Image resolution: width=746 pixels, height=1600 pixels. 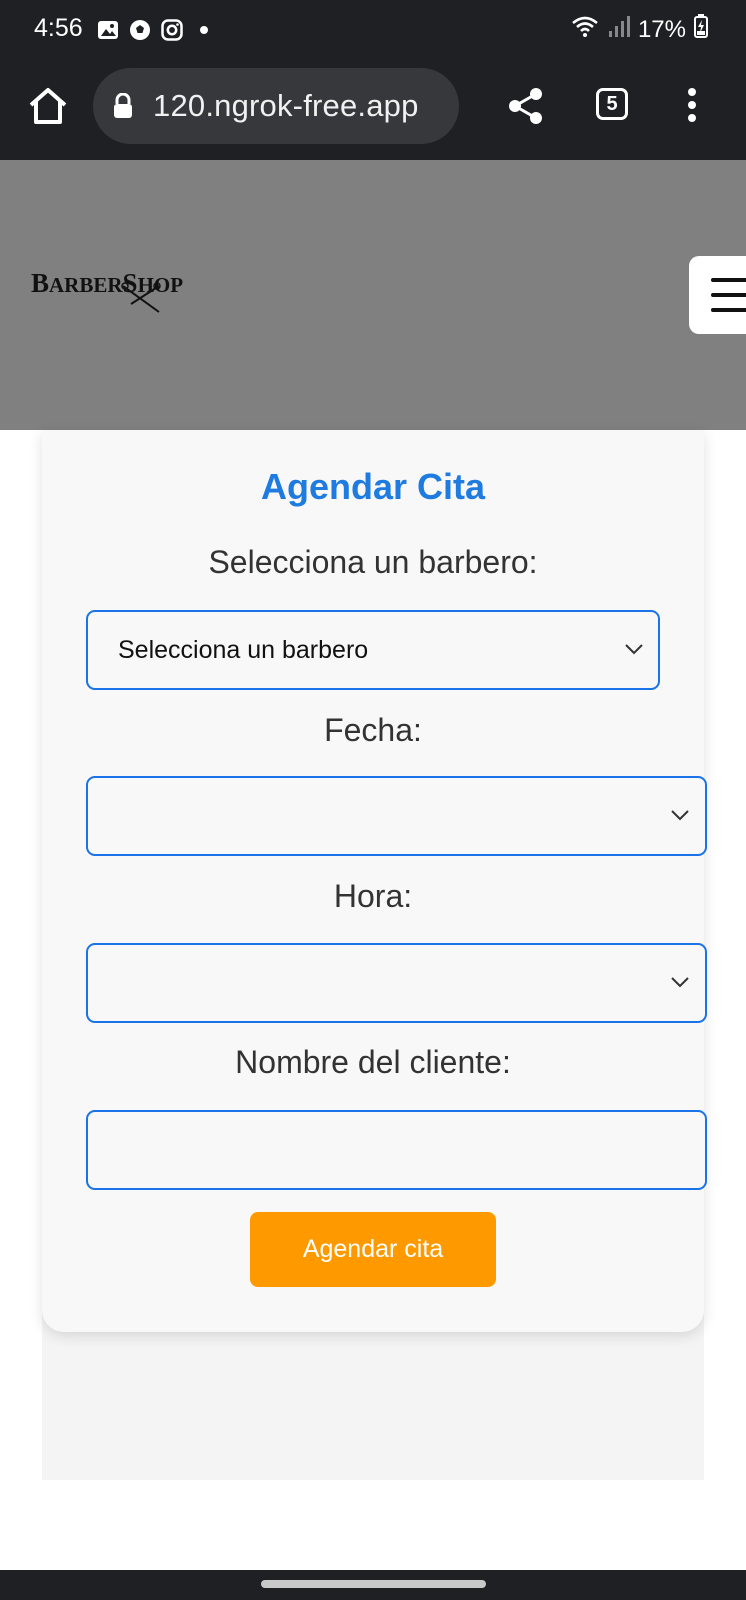 What do you see at coordinates (373, 730) in the screenshot?
I see `date-label: Fecha:` at bounding box center [373, 730].